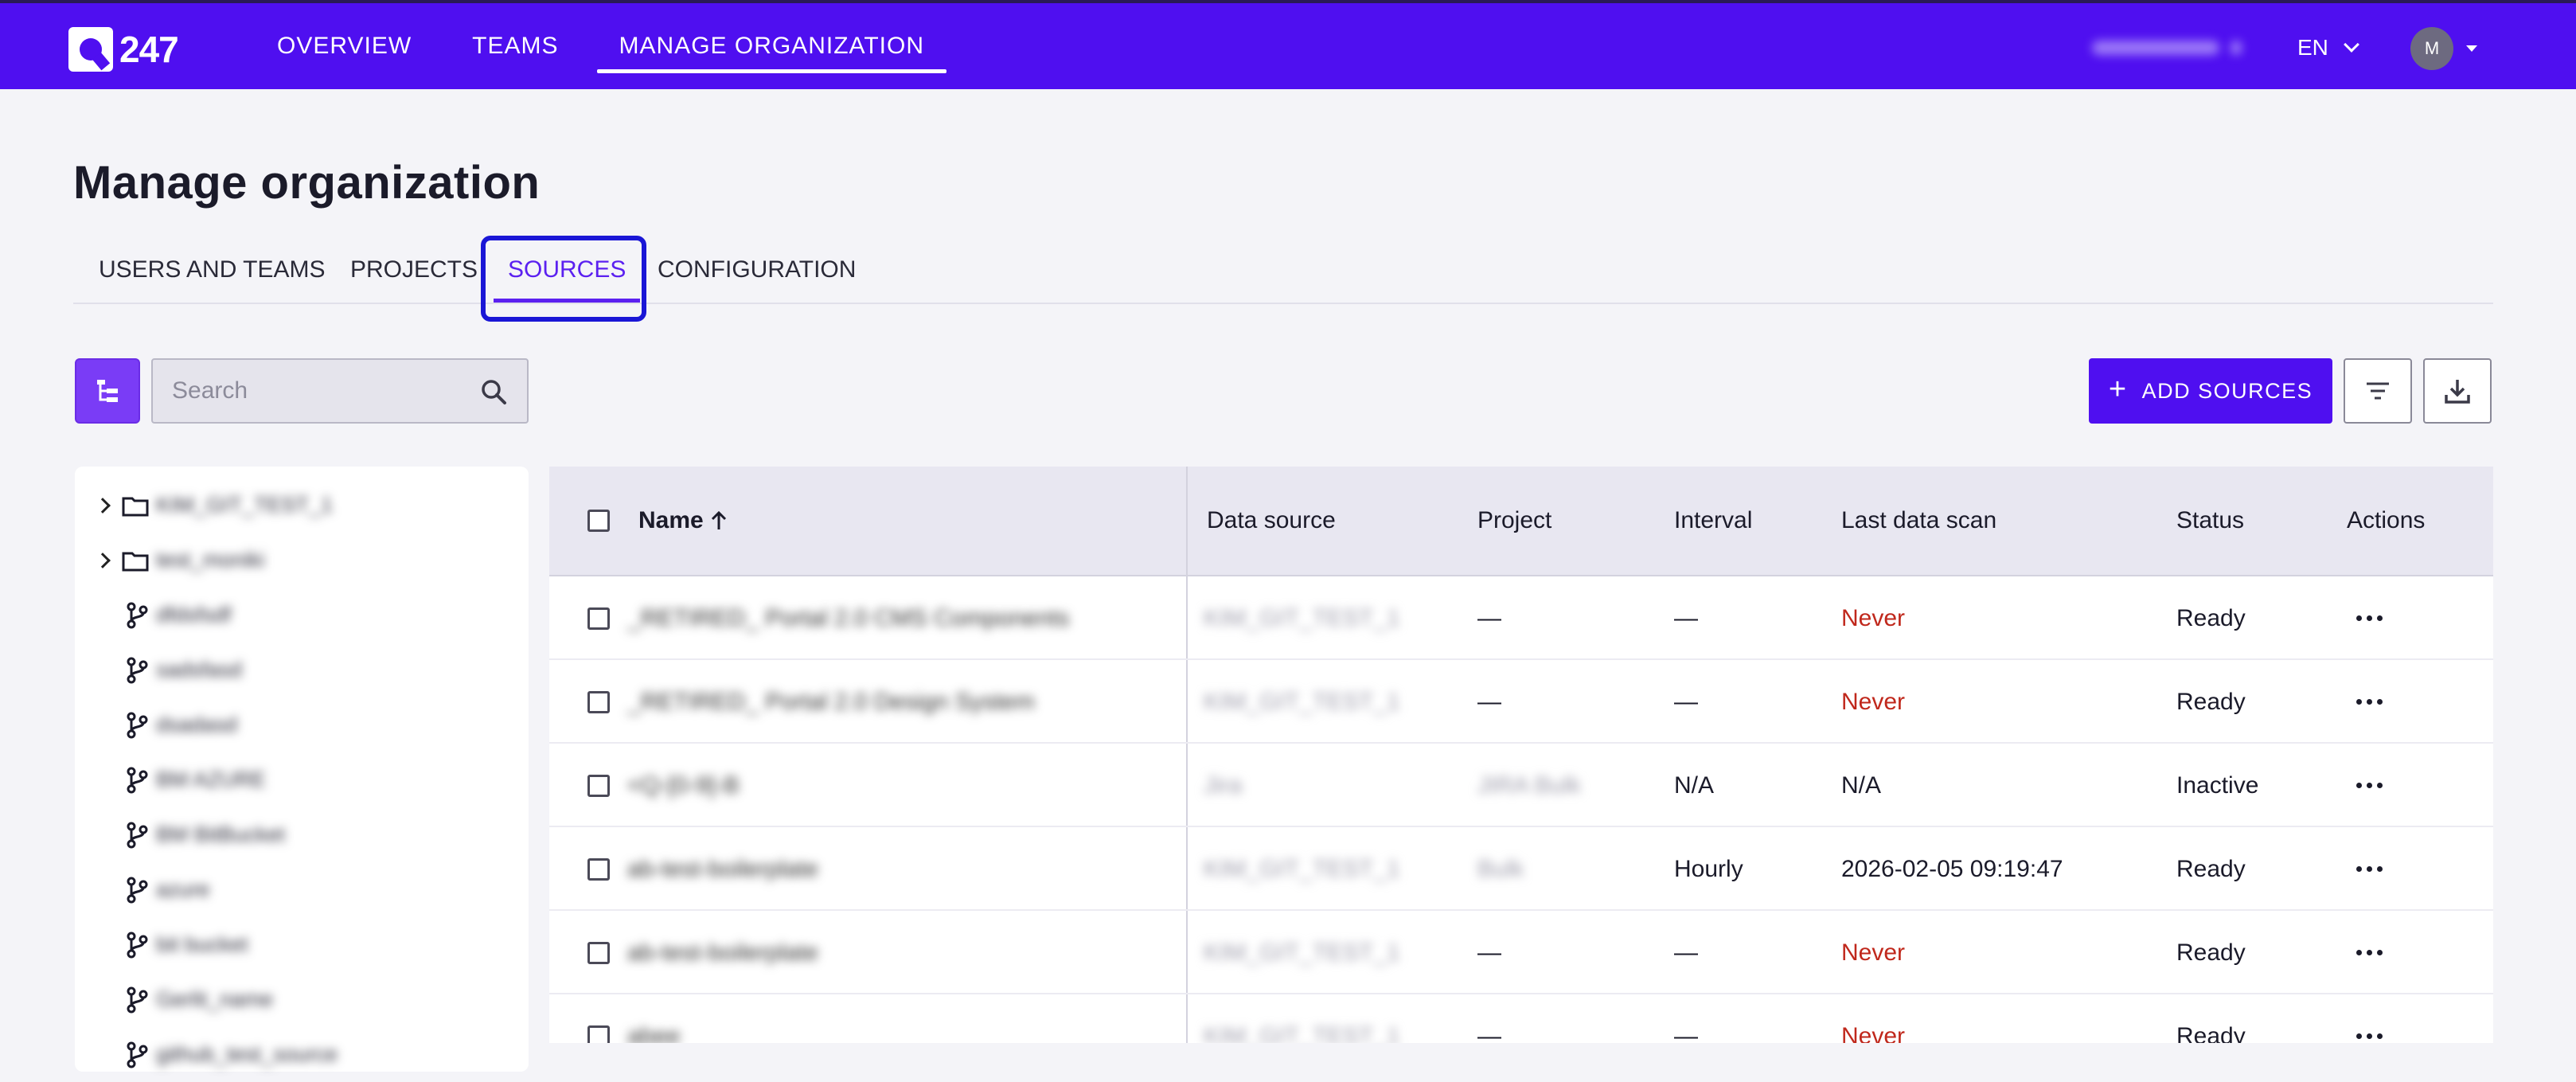  I want to click on caret-down-icon, so click(2471, 48).